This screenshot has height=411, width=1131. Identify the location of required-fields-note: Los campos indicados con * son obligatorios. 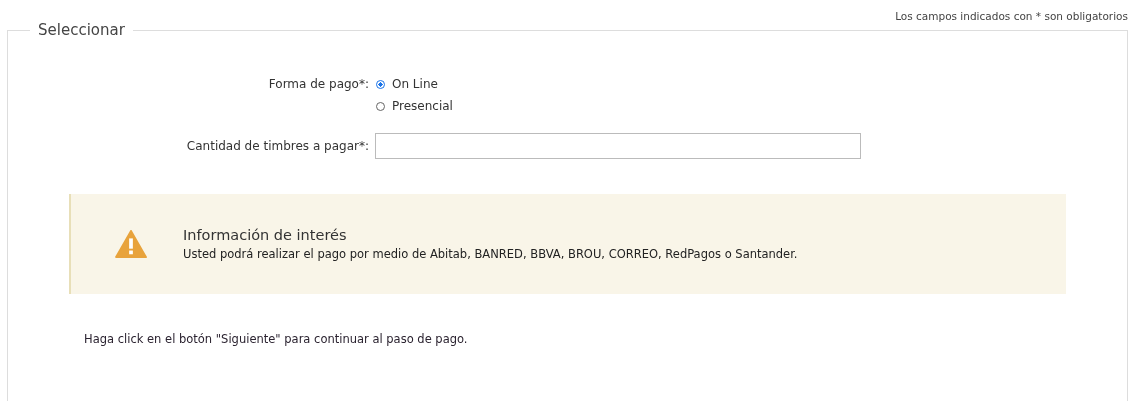
(1011, 16).